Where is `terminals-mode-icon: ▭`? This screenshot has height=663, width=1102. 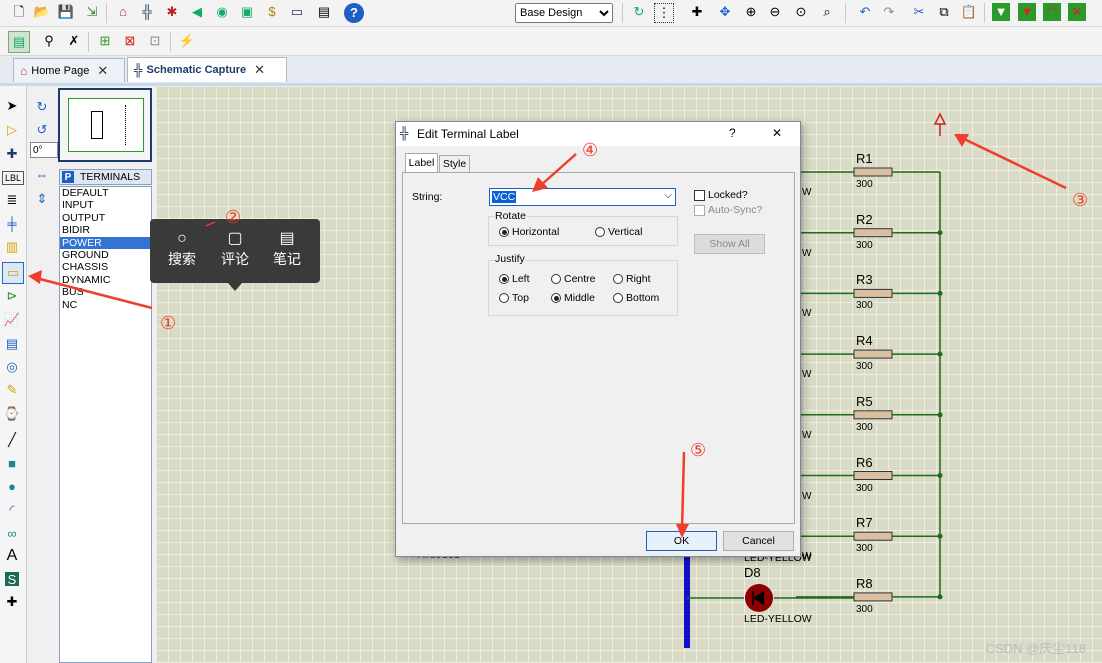
terminals-mode-icon: ▭ is located at coordinates (13, 273).